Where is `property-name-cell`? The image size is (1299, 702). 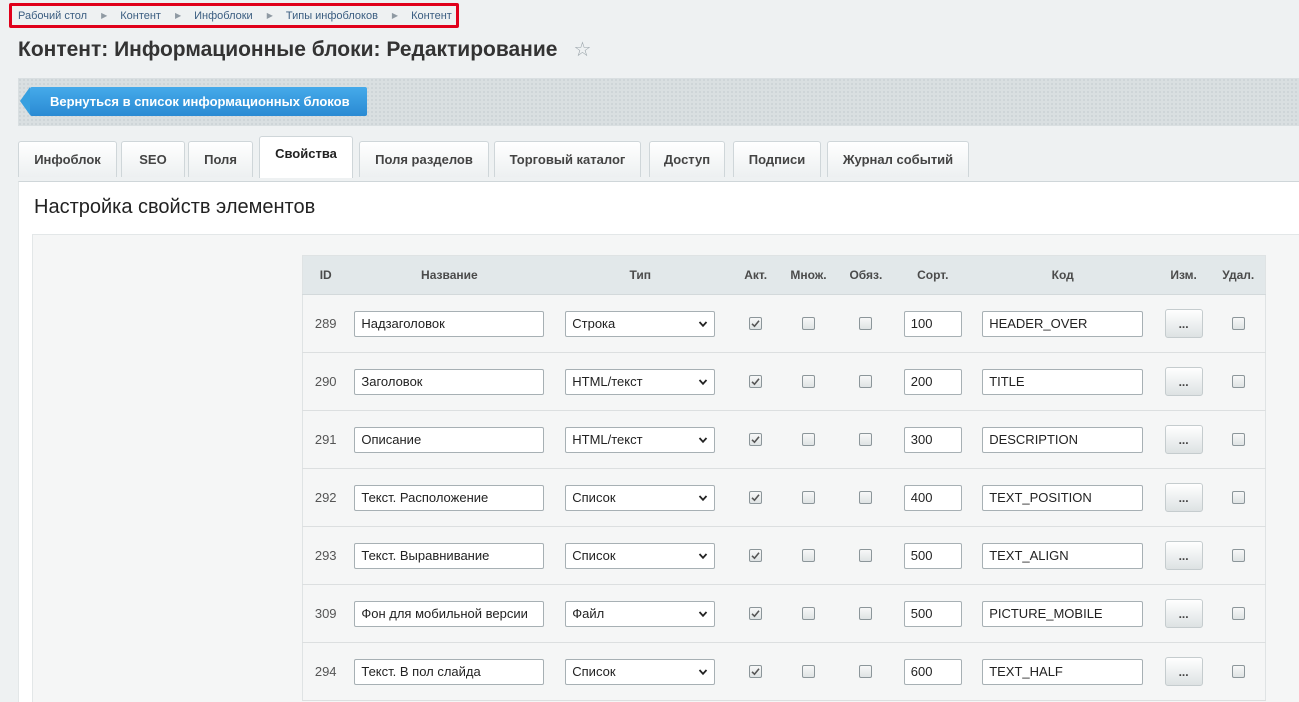
property-name-cell is located at coordinates (449, 555).